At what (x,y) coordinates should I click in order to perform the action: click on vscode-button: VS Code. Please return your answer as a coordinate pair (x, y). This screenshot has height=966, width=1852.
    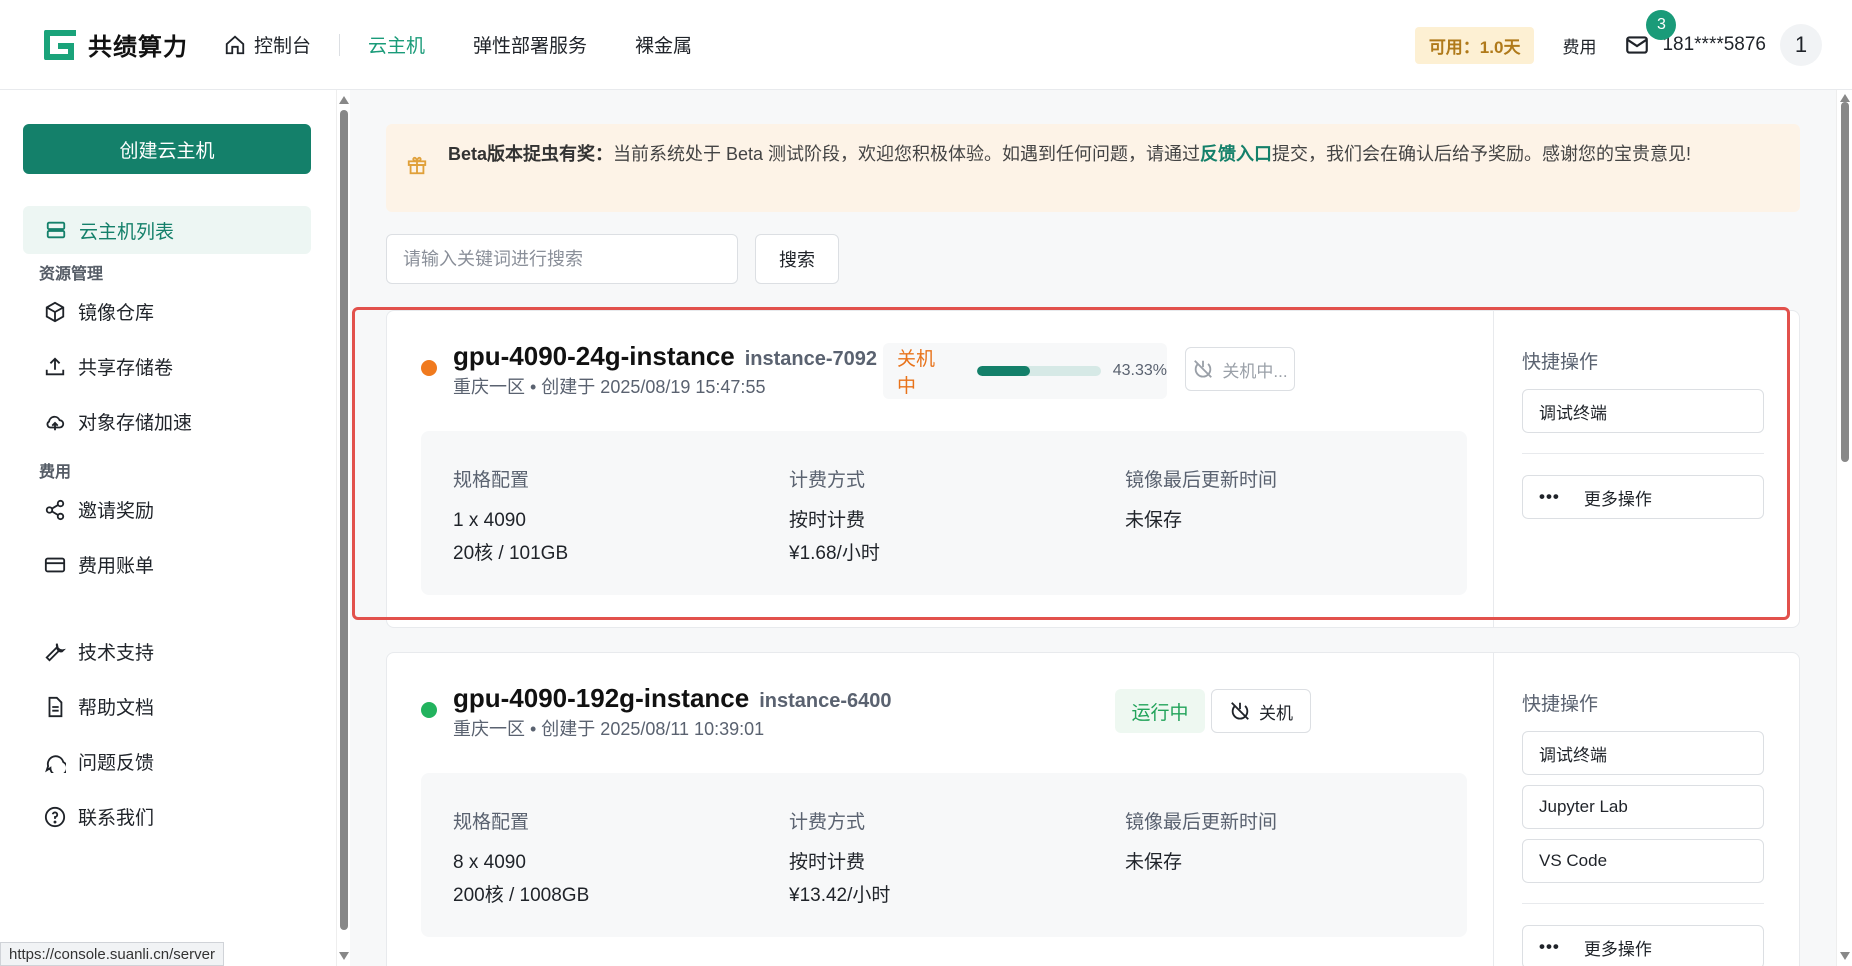
    Looking at the image, I should click on (1643, 861).